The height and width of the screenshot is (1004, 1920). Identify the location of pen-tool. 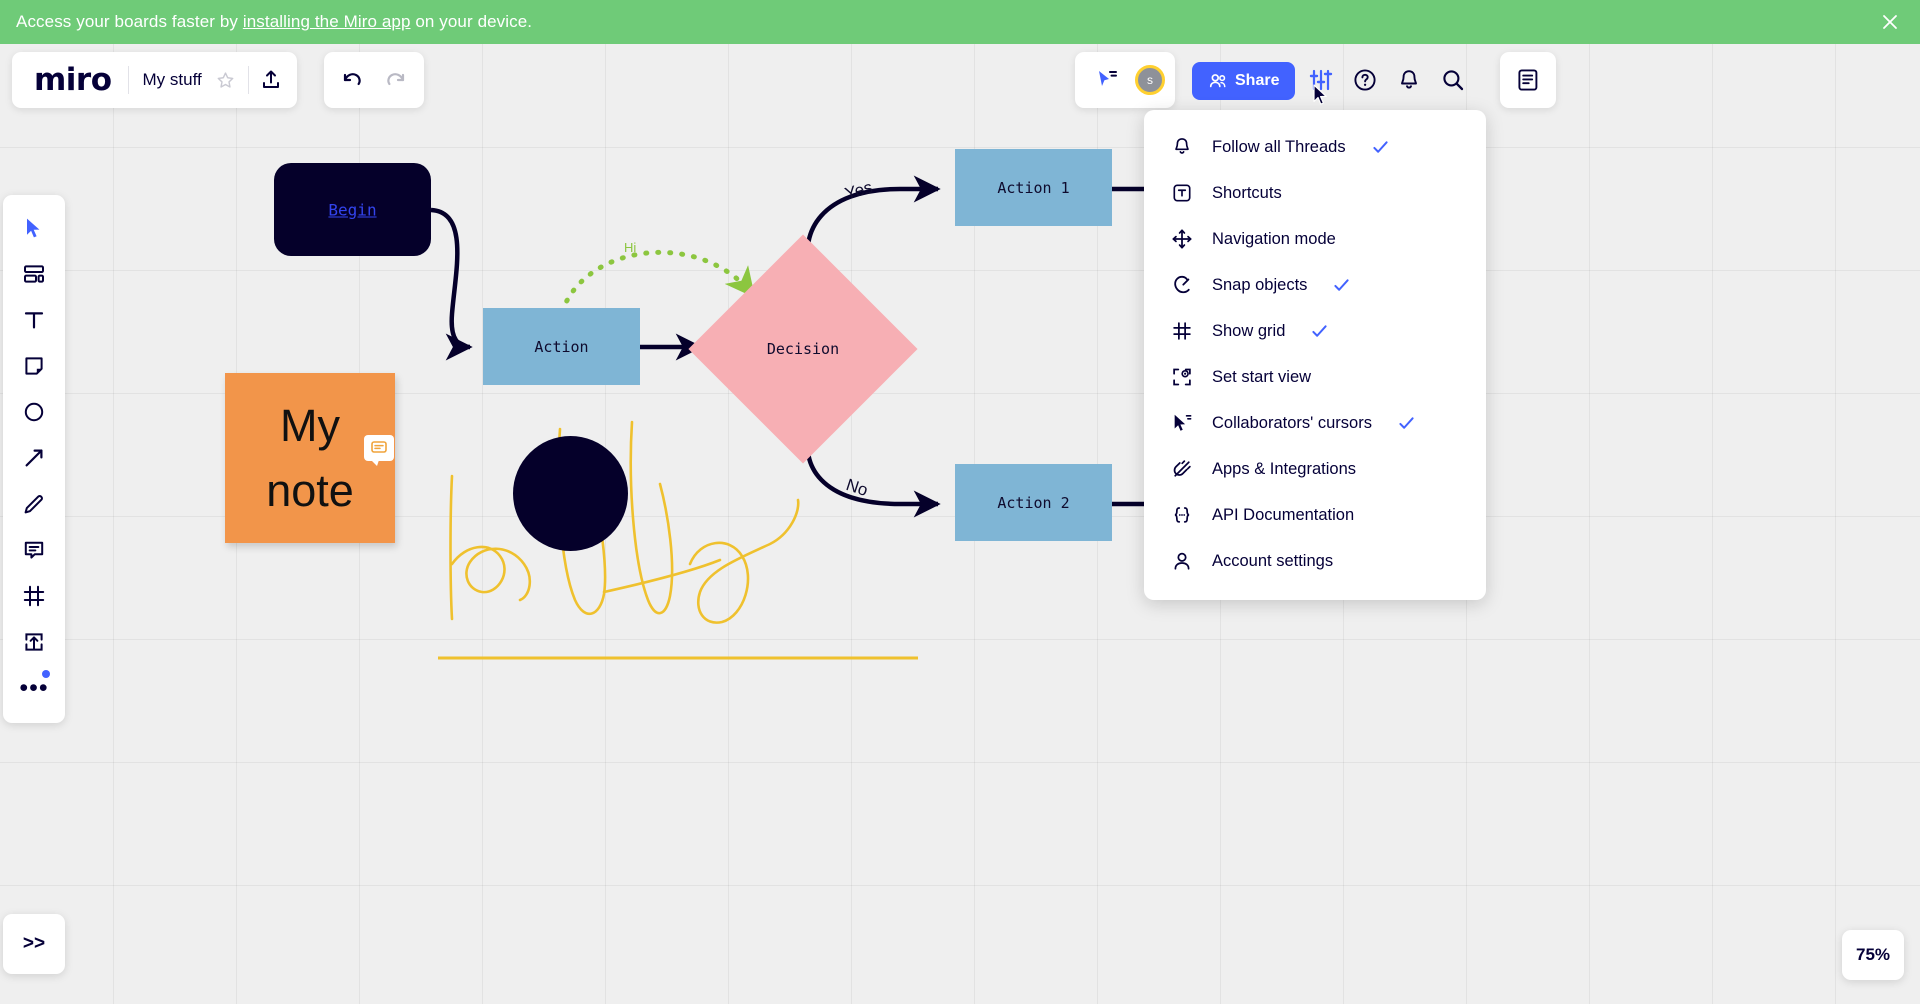
(34, 504).